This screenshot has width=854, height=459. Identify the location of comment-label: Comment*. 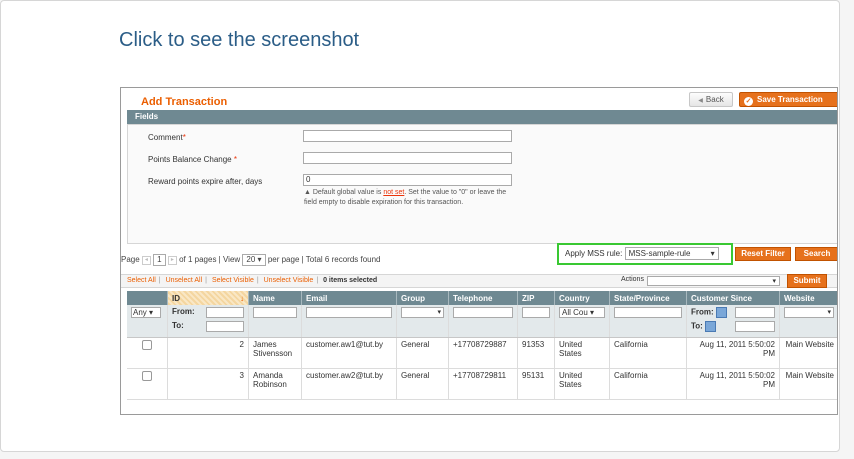
(167, 137).